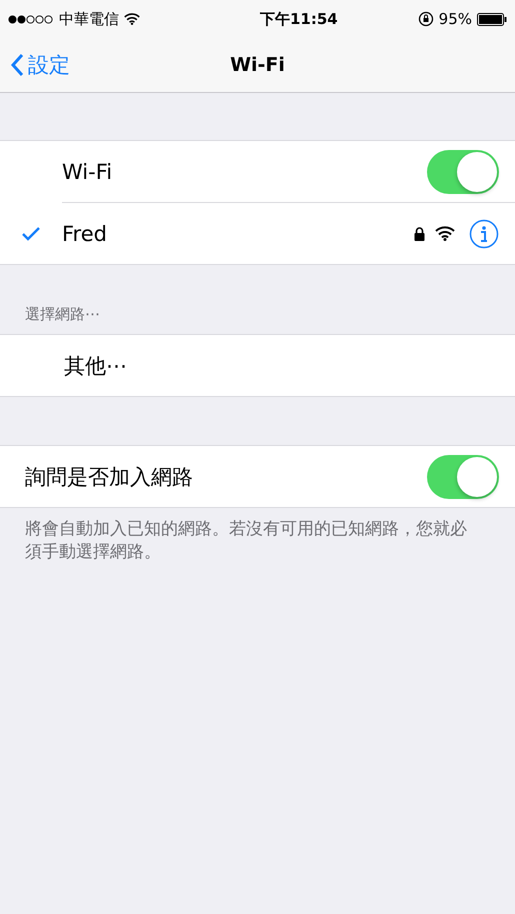 The image size is (515, 914). Describe the element at coordinates (426, 19) in the screenshot. I see `rotation-lock-icon` at that location.